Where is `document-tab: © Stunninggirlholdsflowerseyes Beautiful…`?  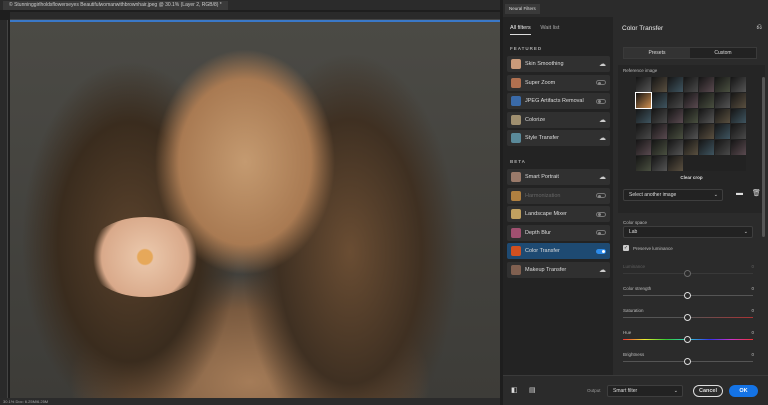
document-tab: © Stunninggirlholdsflowerseyes Beautiful… is located at coordinates (115, 5).